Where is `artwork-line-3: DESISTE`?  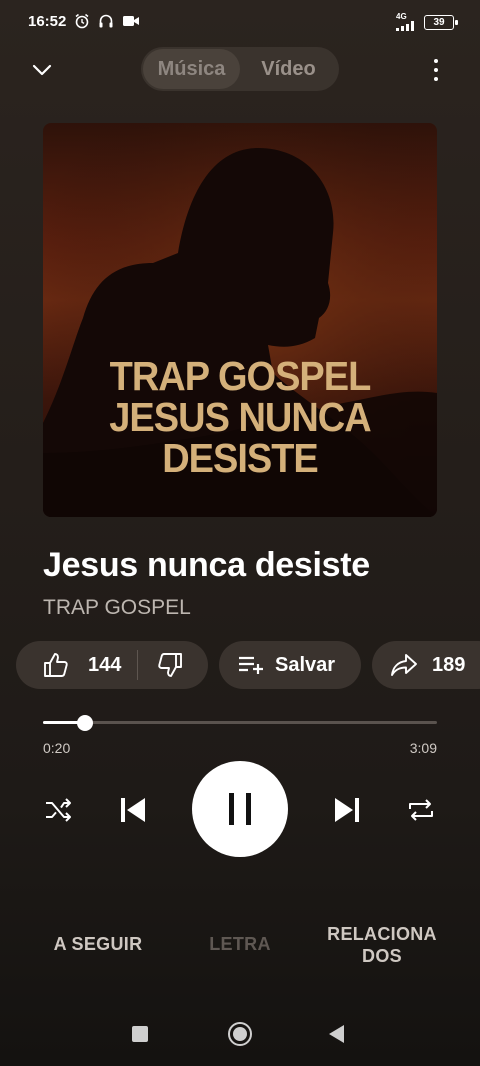 artwork-line-3: DESISTE is located at coordinates (240, 459).